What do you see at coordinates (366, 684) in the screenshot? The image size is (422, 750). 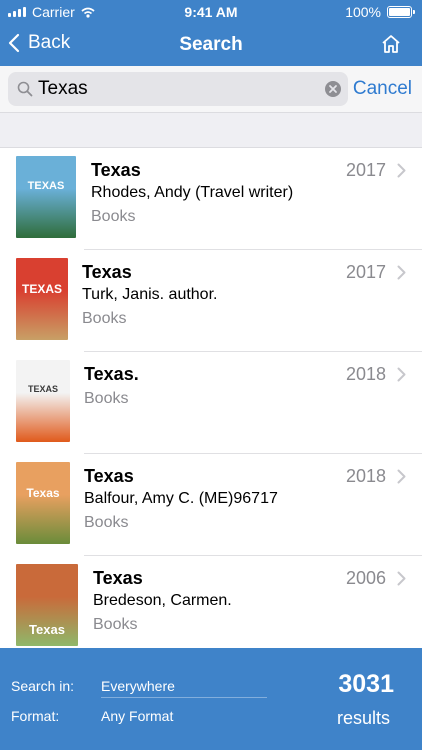 I see `result-count: 3031` at bounding box center [366, 684].